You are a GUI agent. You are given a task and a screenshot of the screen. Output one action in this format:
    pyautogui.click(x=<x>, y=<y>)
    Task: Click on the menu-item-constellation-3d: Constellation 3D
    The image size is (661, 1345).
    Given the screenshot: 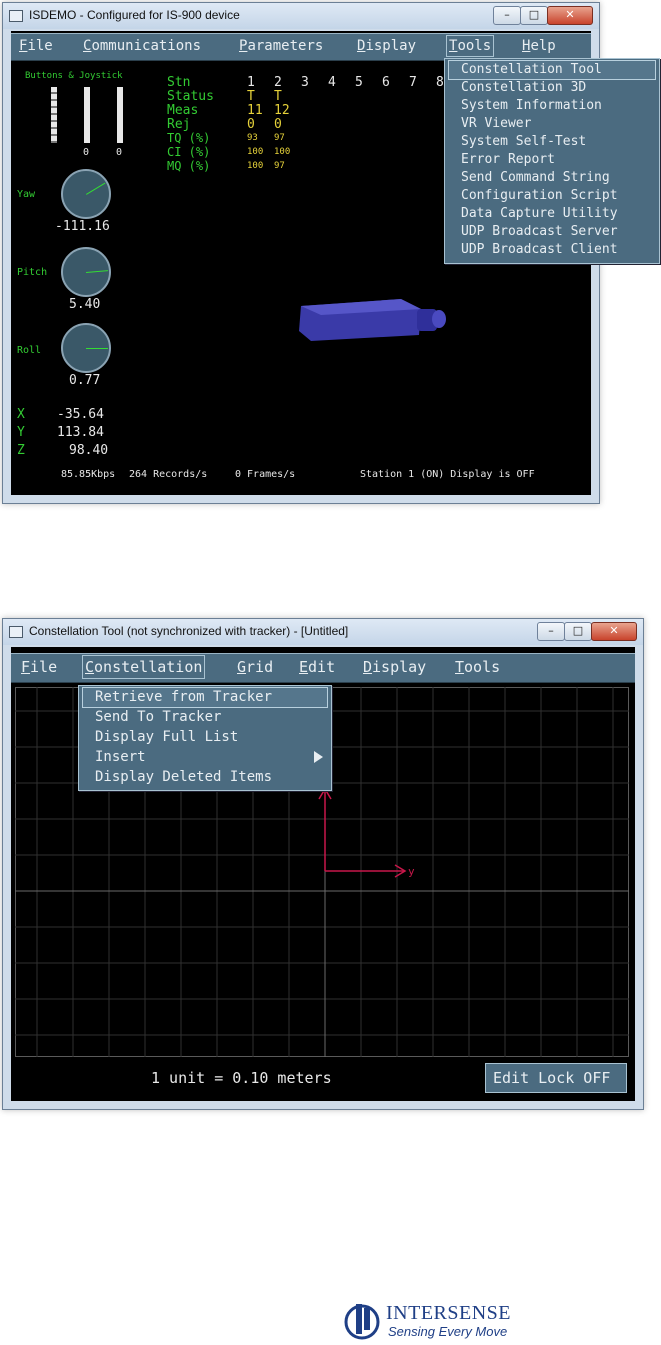 What is the action you would take?
    pyautogui.click(x=552, y=88)
    